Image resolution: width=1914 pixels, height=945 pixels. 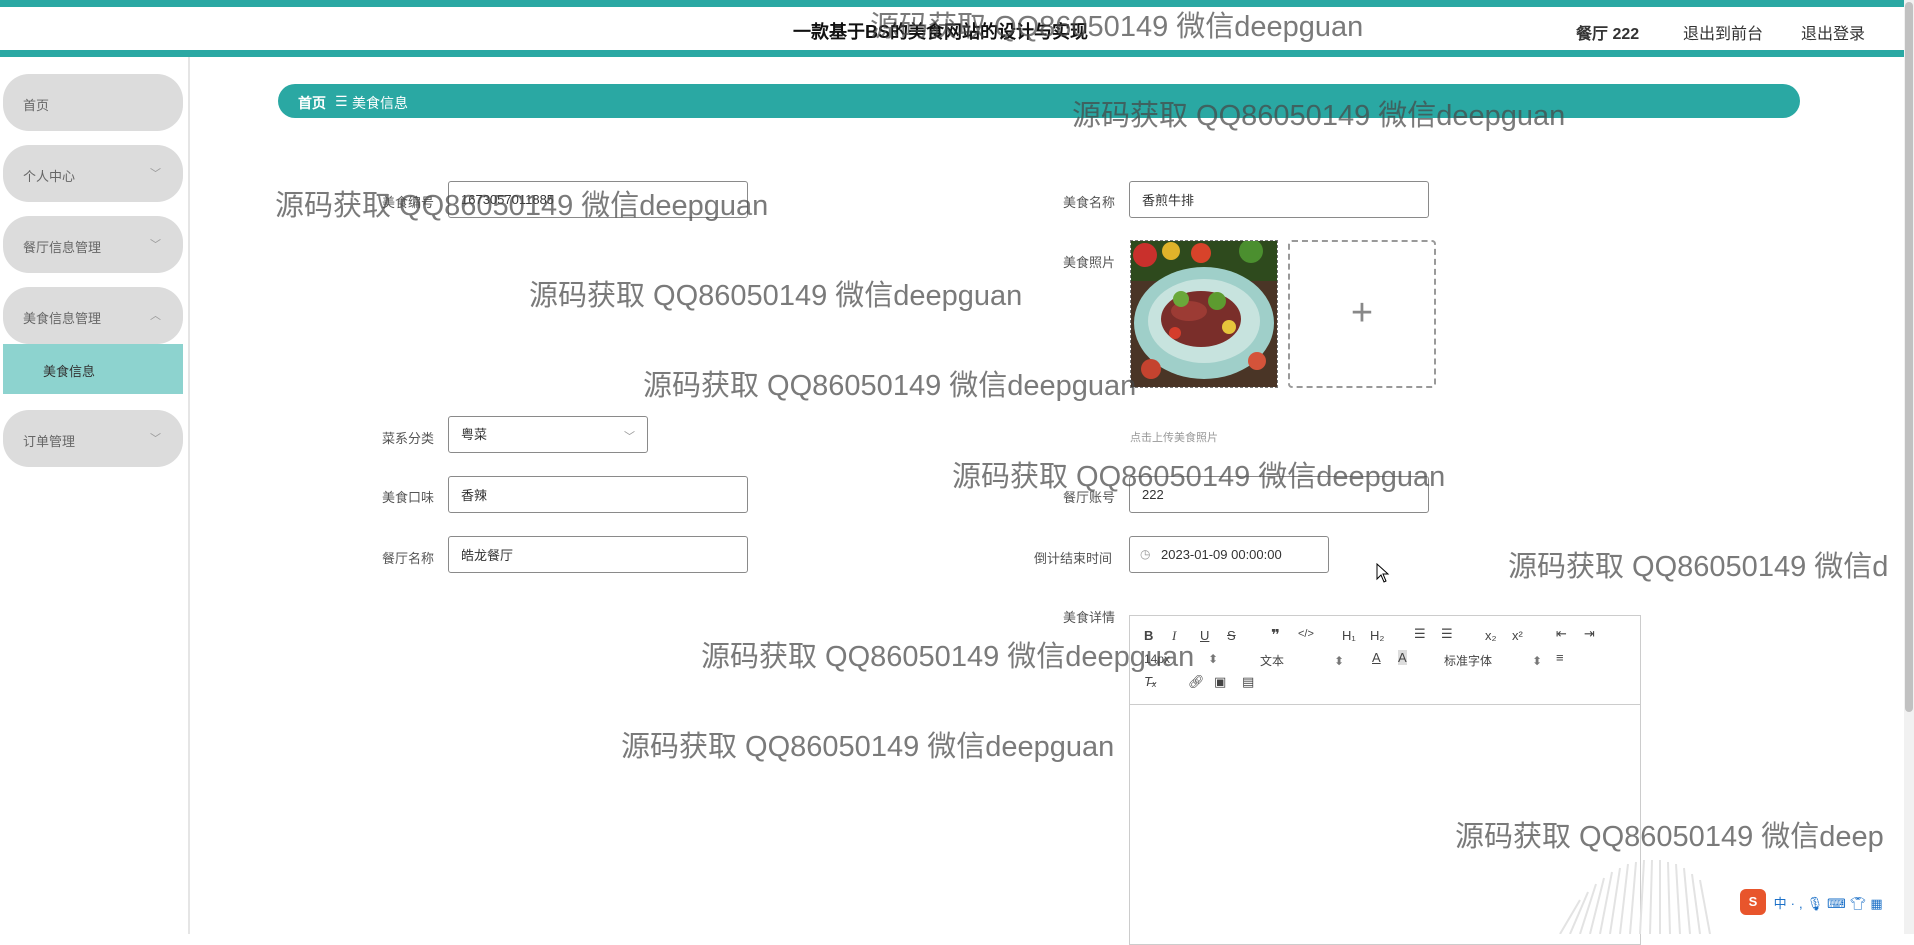 I want to click on sidebar-item-label: 个人中心, so click(x=49, y=176).